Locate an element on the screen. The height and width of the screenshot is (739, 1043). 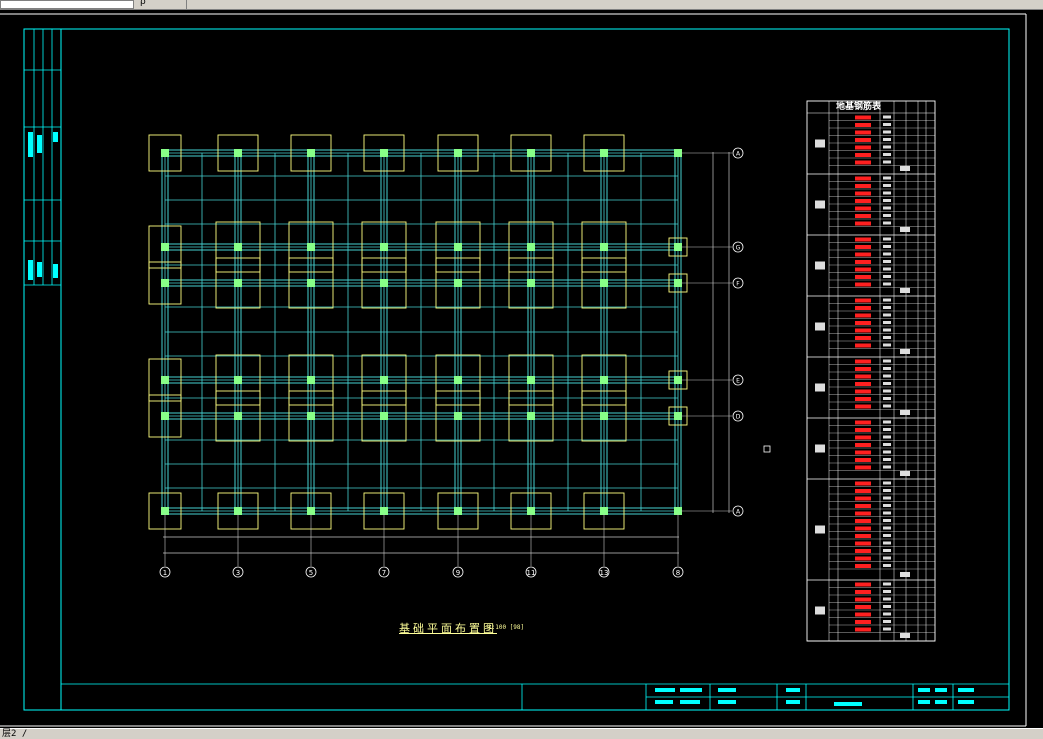
plan-scale: 1:100 [98] is located at coordinates (506, 627).